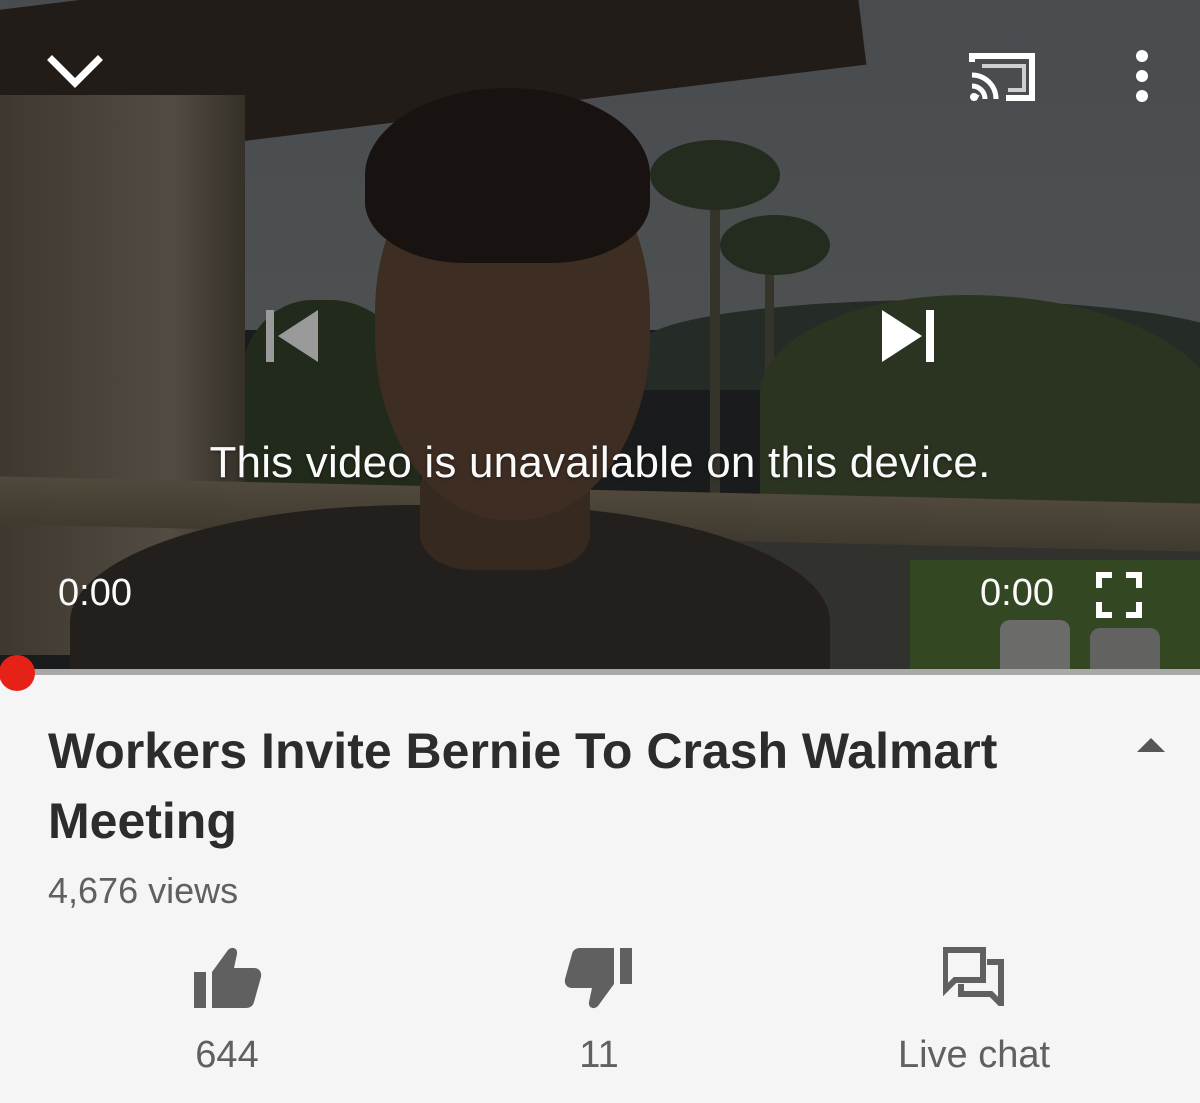  What do you see at coordinates (973, 979) in the screenshot?
I see `chat-icon` at bounding box center [973, 979].